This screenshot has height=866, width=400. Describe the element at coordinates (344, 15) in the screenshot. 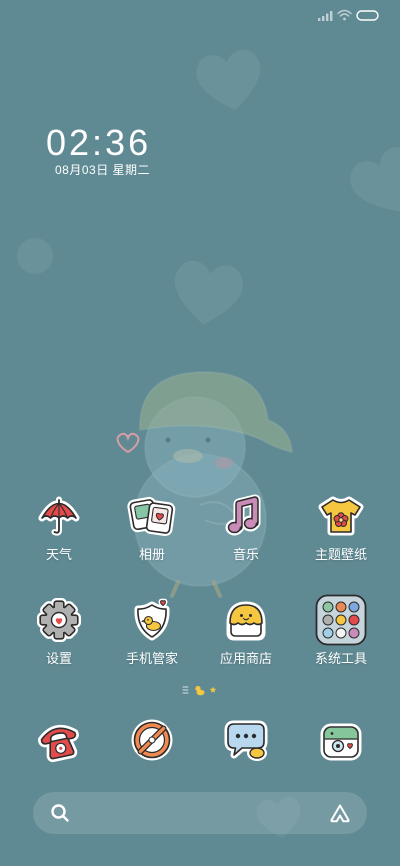

I see `wifi-icon` at that location.